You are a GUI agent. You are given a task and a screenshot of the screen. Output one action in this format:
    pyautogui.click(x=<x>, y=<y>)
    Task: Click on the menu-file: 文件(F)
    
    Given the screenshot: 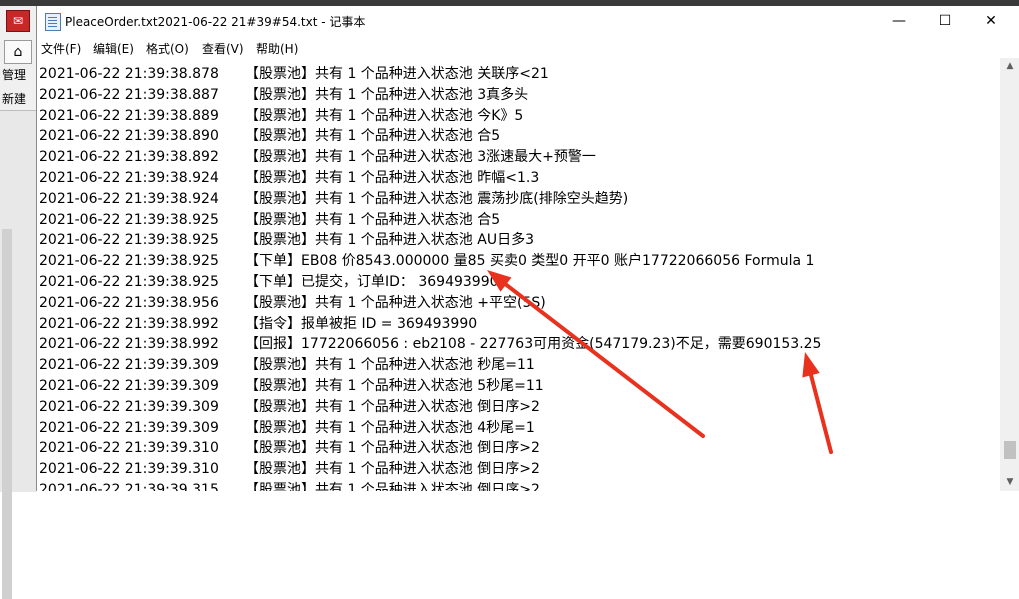 What is the action you would take?
    pyautogui.click(x=61, y=48)
    